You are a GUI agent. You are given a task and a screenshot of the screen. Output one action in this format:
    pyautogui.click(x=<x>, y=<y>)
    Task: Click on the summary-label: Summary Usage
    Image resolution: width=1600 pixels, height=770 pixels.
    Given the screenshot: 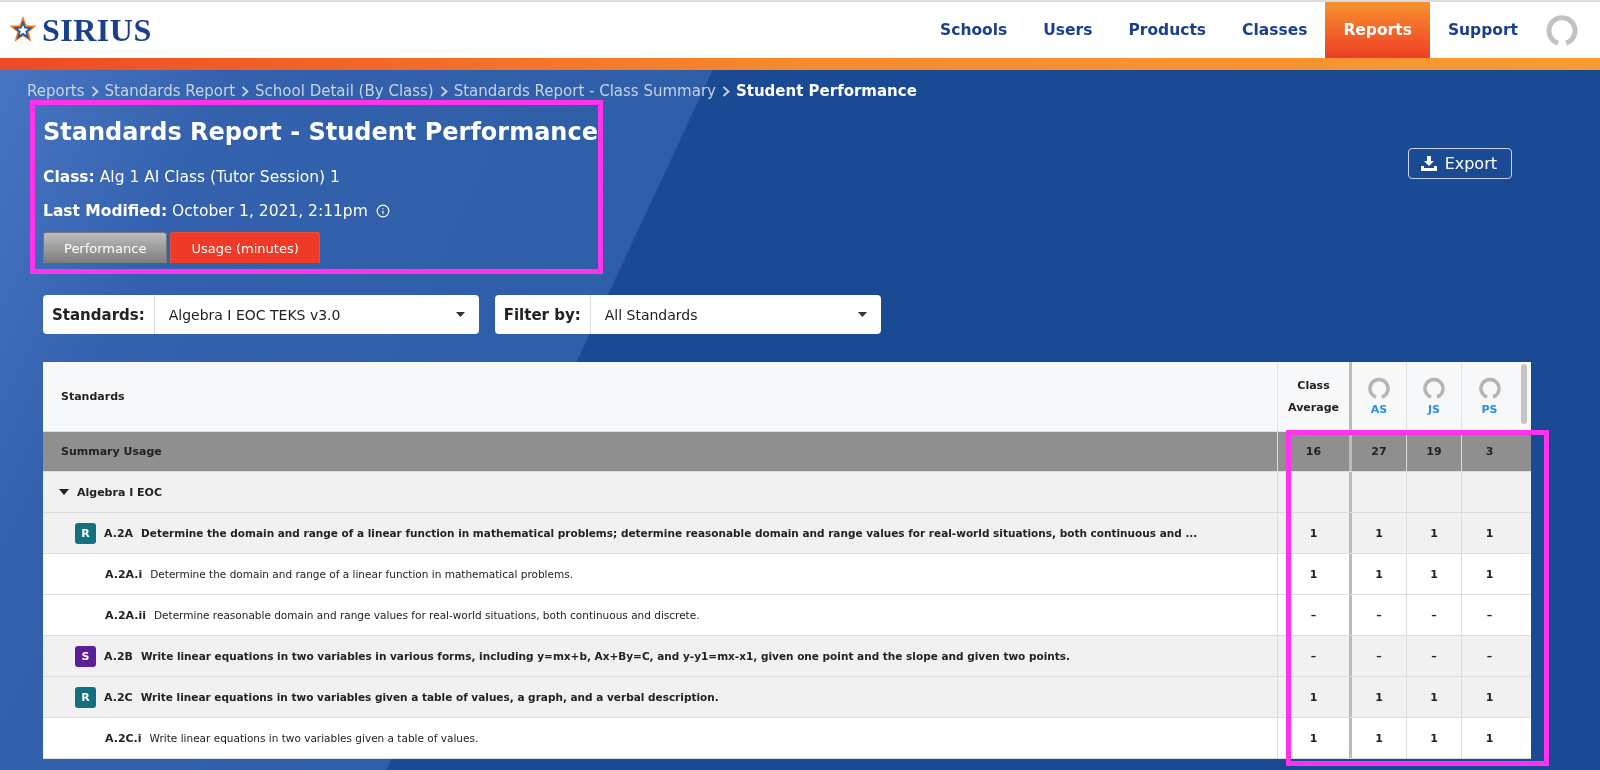 What is the action you would take?
    pyautogui.click(x=111, y=451)
    